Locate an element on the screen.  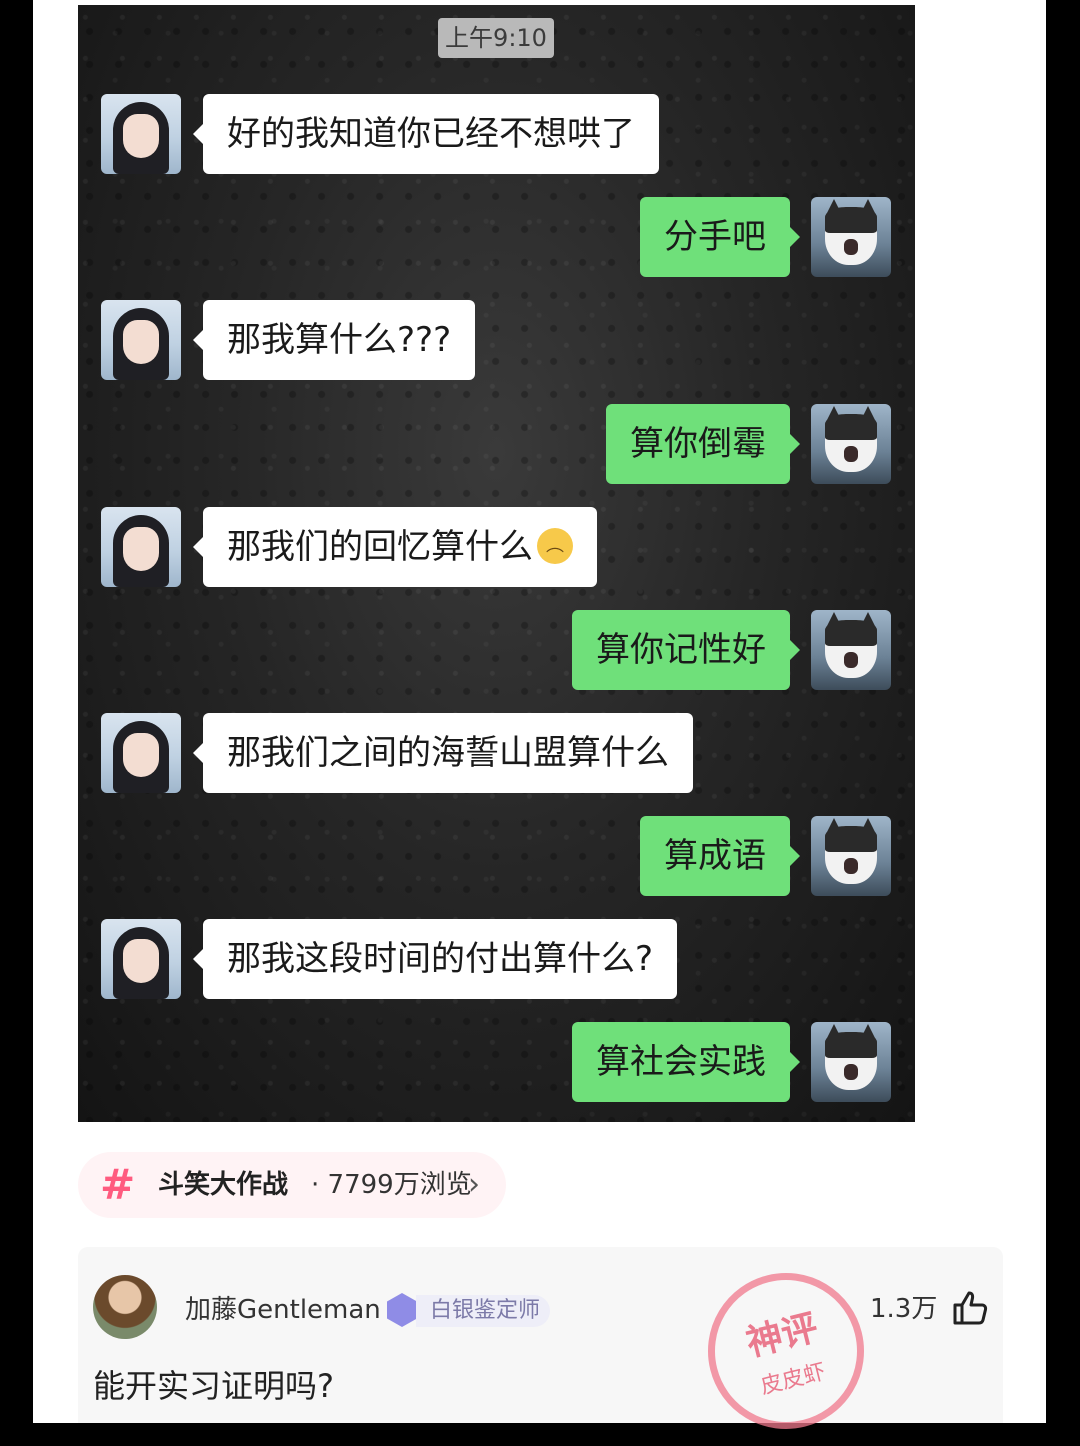
outgoing-message: 分手吧 is located at coordinates (720, 237).